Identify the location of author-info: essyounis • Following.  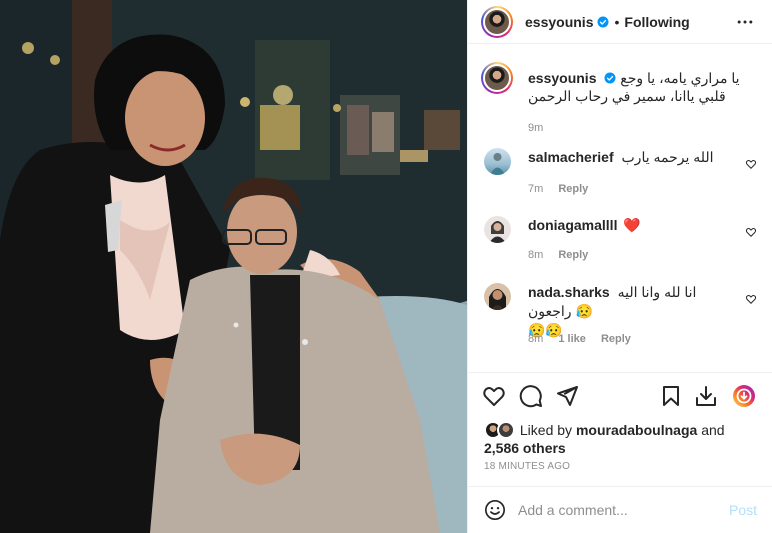
(607, 22).